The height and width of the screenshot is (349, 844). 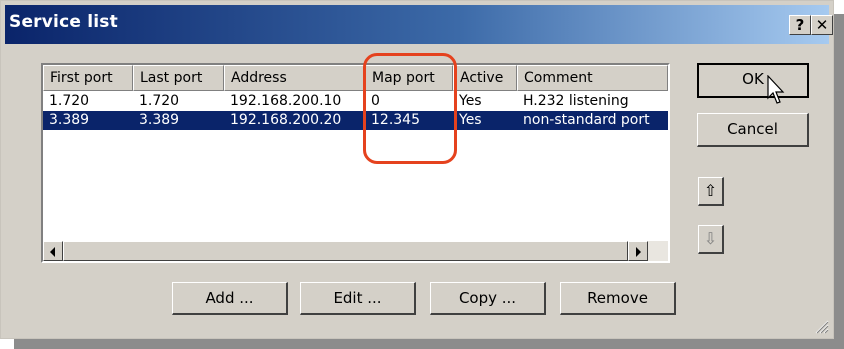 I want to click on move-up-button: ⇧, so click(x=711, y=191).